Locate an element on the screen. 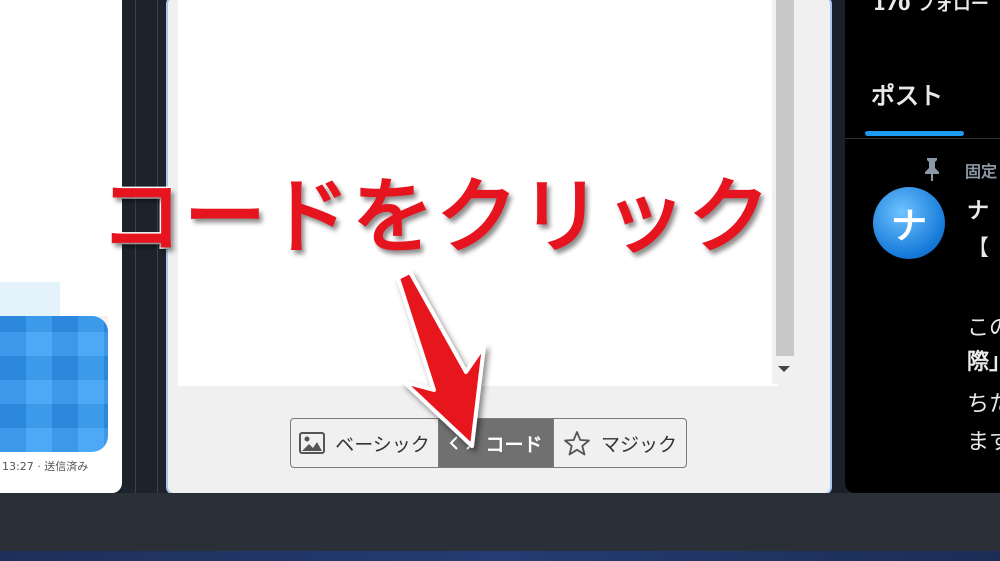 The image size is (1000, 561). pin-icon is located at coordinates (932, 171).